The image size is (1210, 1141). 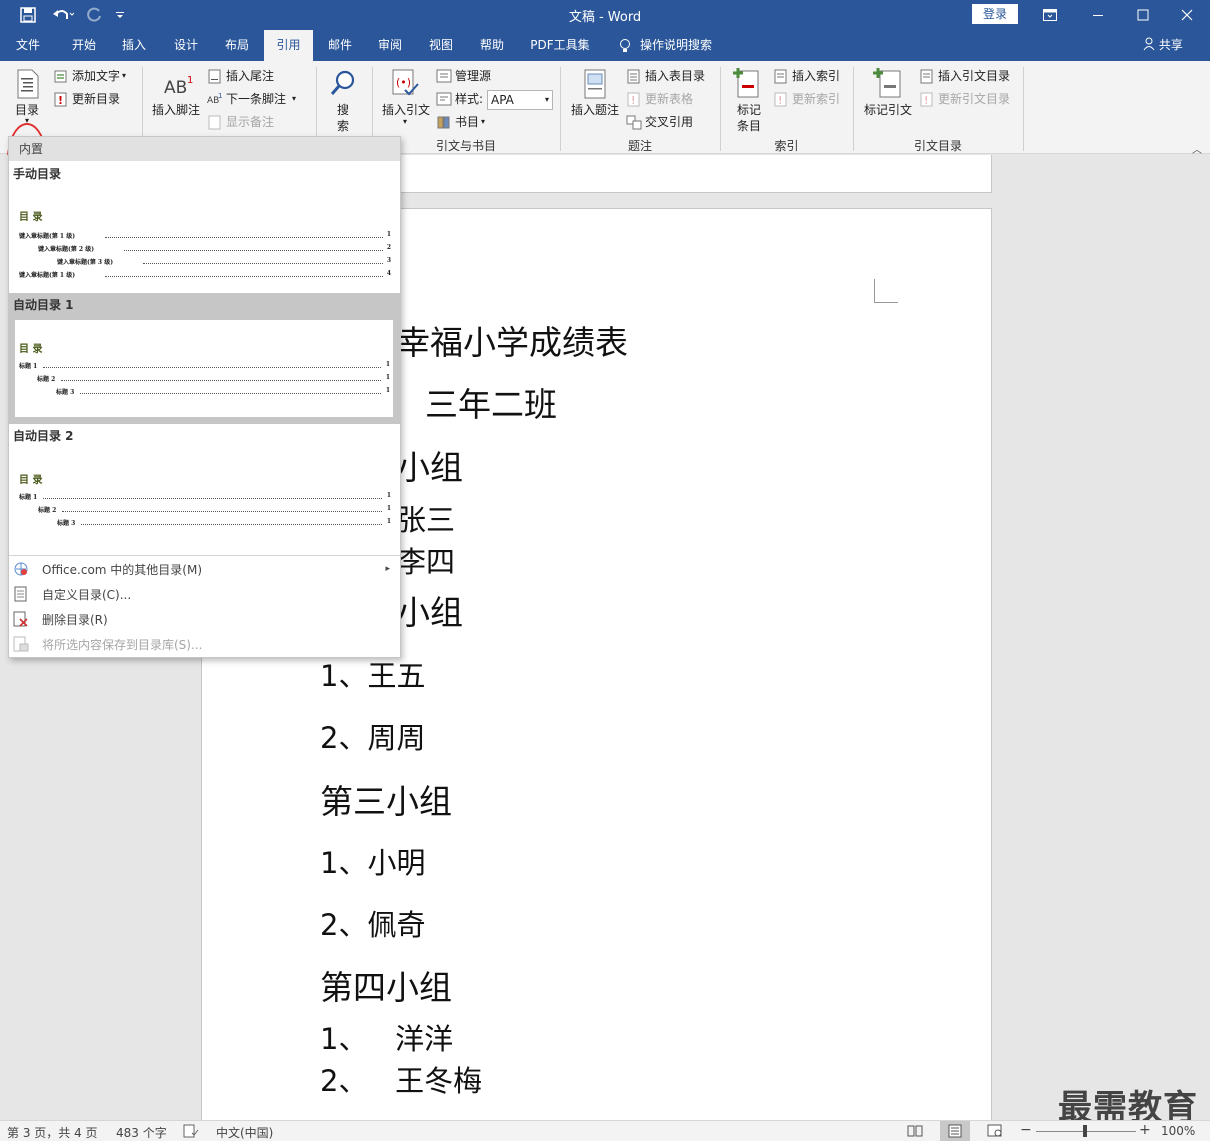 I want to click on close-icon, so click(x=1187, y=15).